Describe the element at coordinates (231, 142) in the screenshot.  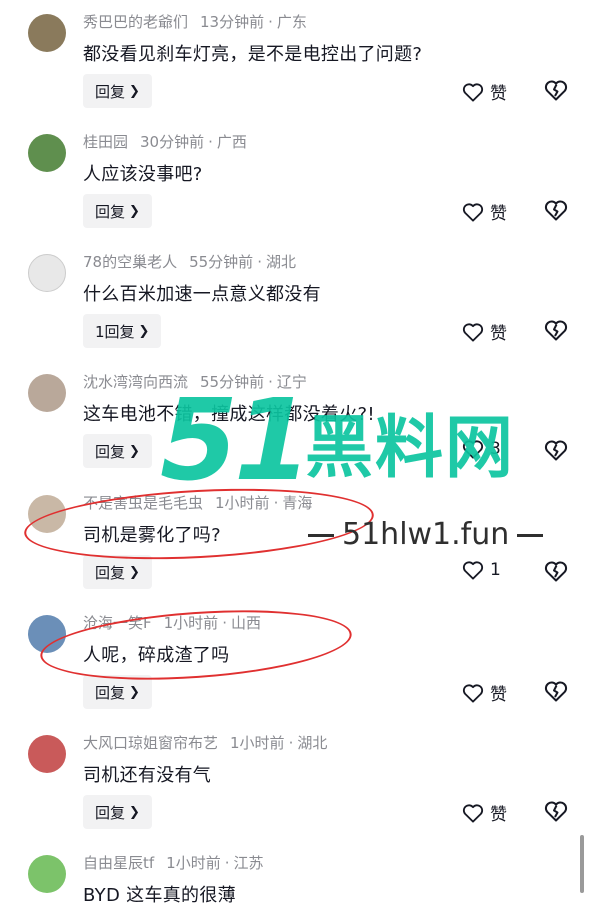
I see `comment-region: 广西` at that location.